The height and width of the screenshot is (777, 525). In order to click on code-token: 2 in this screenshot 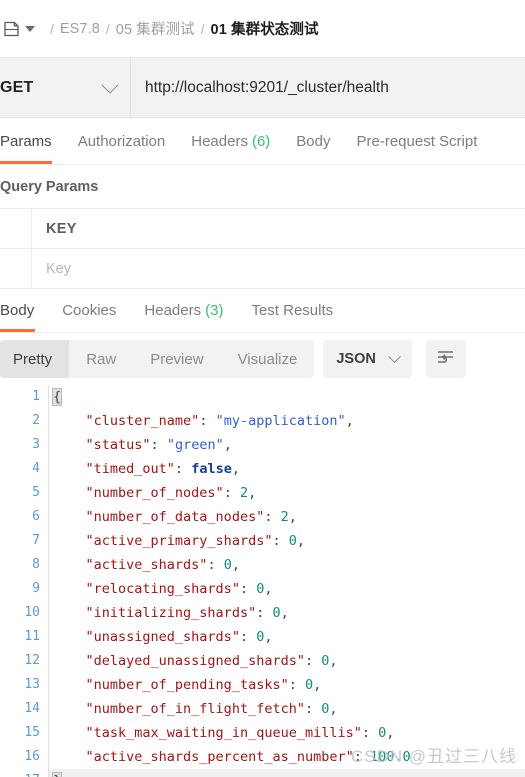, I will do `click(244, 493)`.